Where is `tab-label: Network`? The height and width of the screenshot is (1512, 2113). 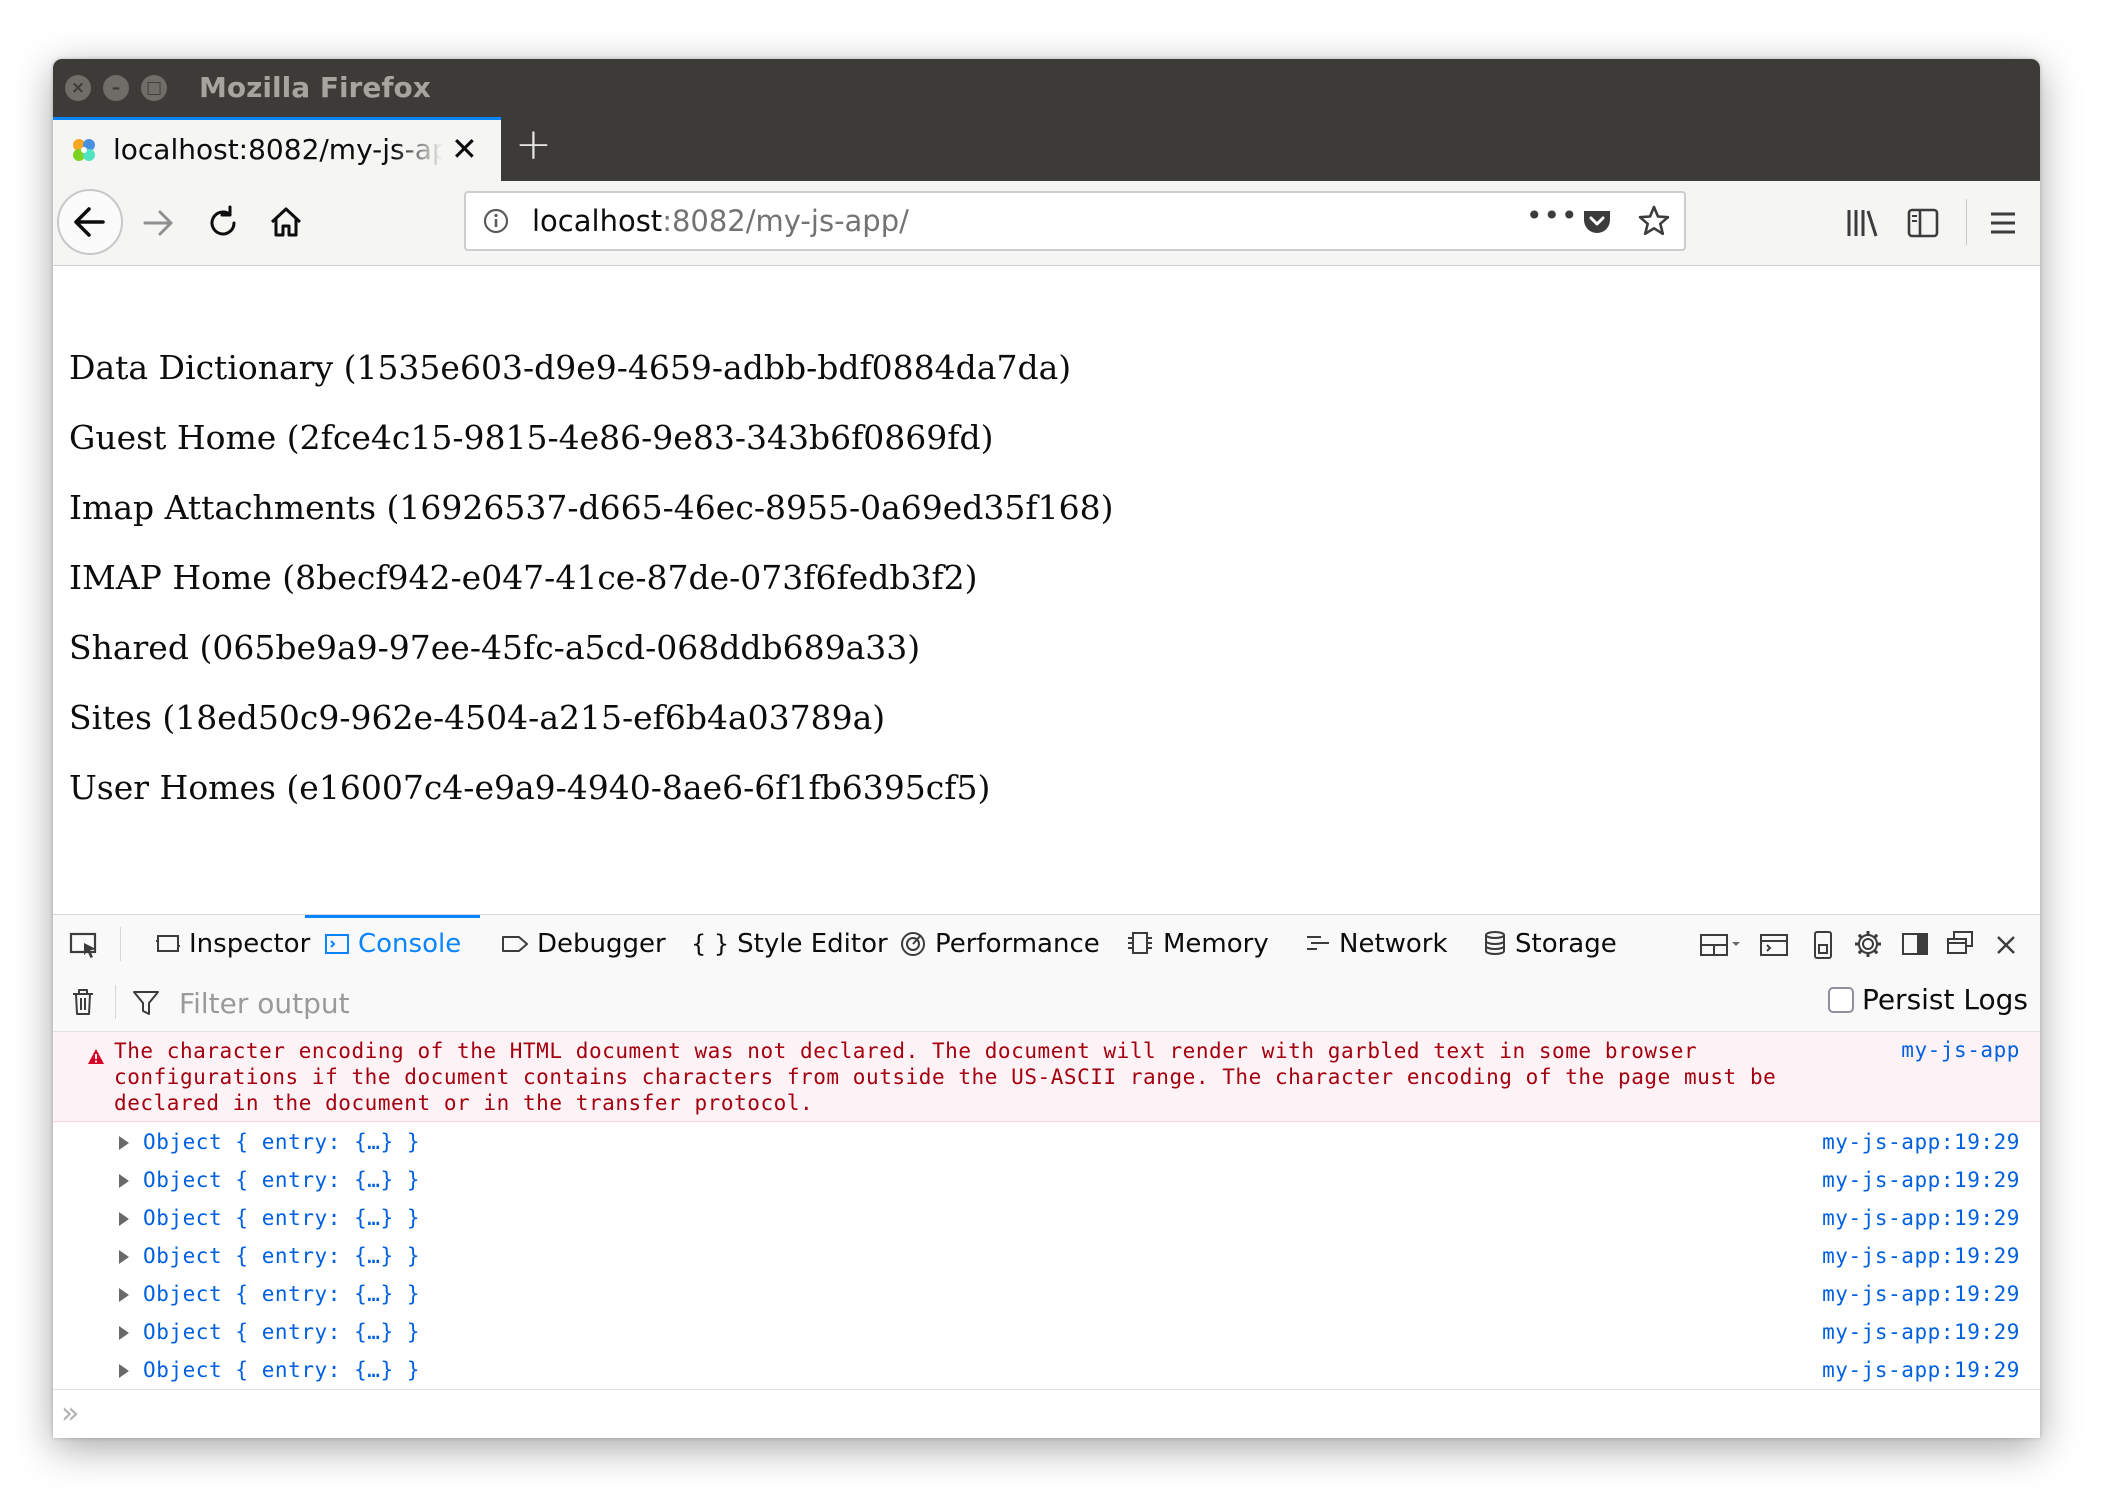
tab-label: Network is located at coordinates (1393, 944).